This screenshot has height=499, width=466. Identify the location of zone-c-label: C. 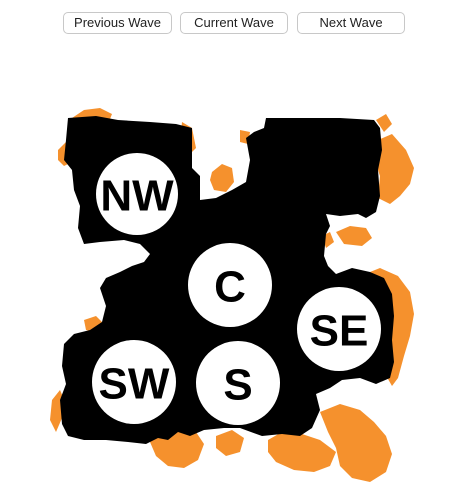
(230, 287).